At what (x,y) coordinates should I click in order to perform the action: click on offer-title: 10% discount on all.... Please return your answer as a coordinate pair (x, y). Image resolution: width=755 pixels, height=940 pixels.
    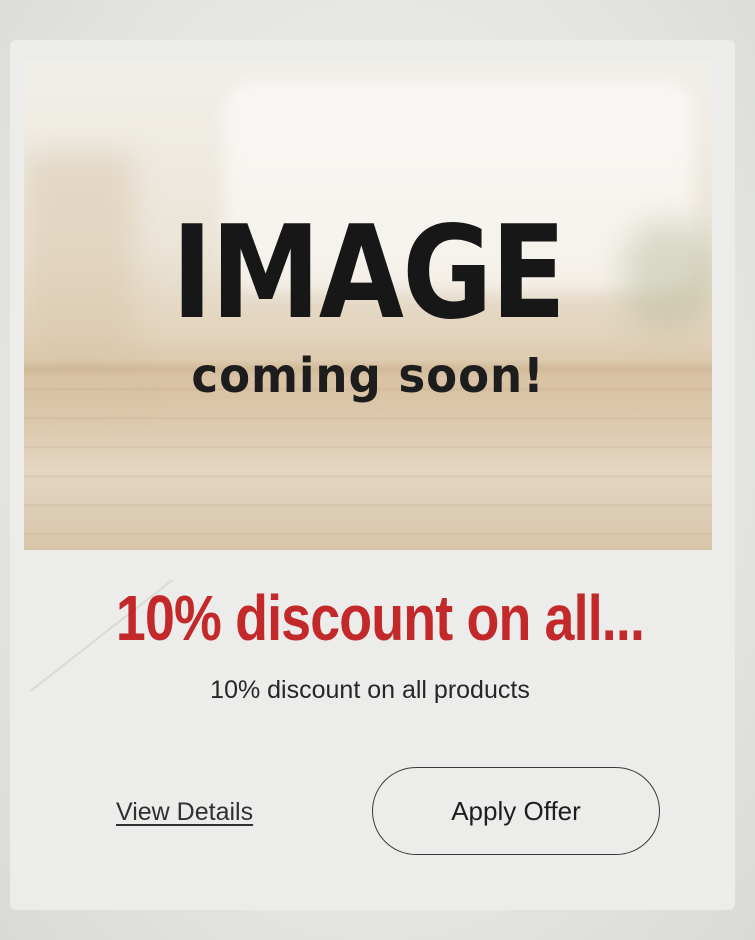
    Looking at the image, I should click on (380, 618).